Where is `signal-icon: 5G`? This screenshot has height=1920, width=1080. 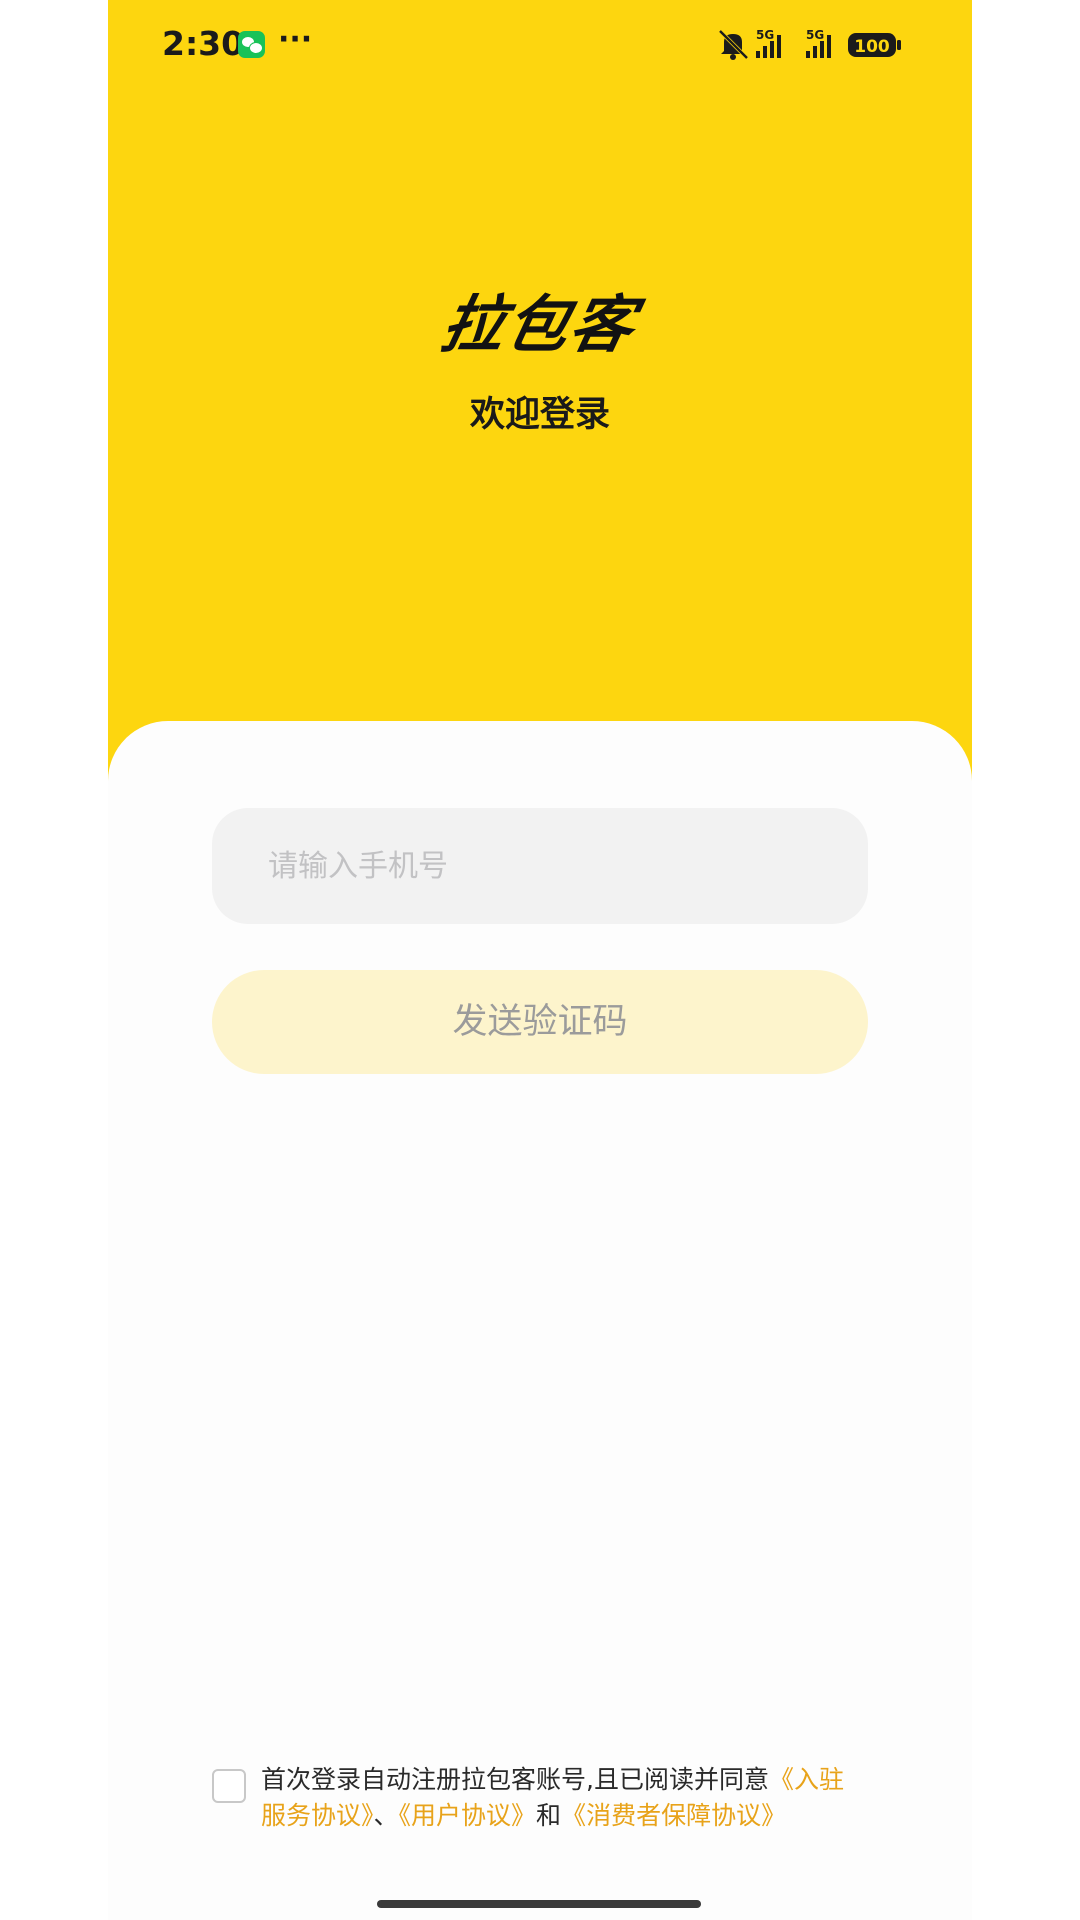
signal-icon: 5G is located at coordinates (768, 43).